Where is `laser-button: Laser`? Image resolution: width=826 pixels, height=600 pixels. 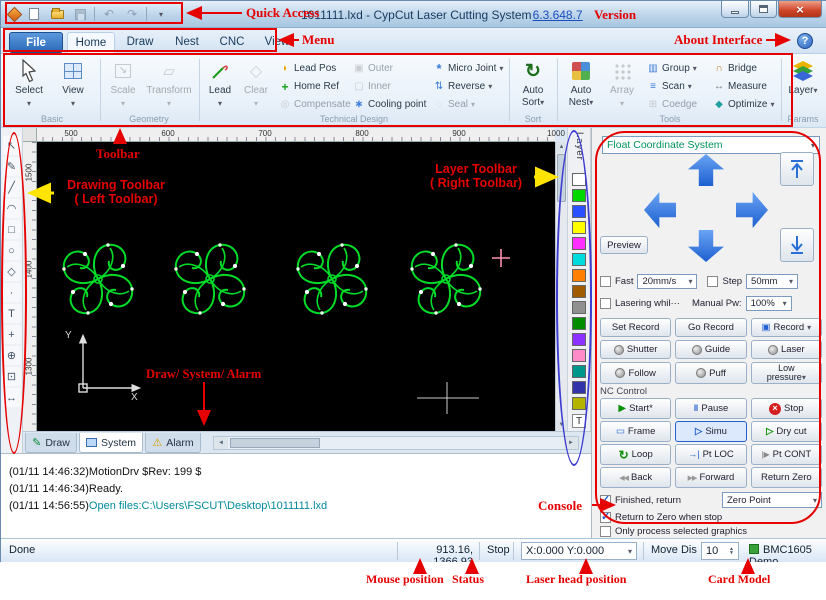 laser-button: Laser is located at coordinates (786, 349).